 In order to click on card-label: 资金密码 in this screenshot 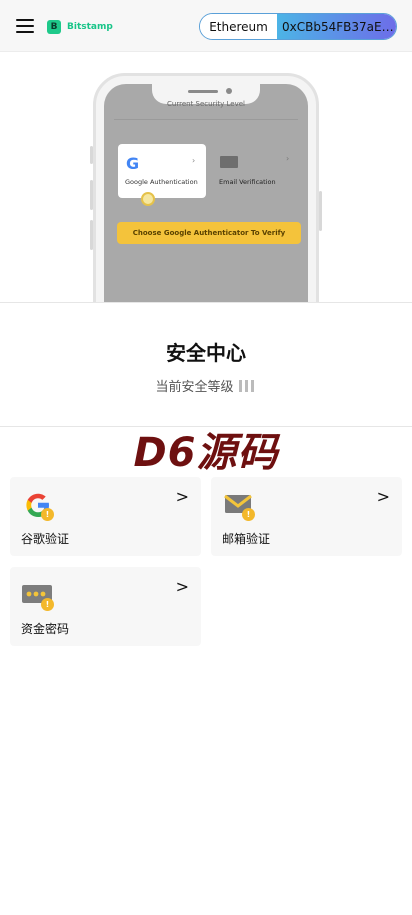, I will do `click(45, 629)`.